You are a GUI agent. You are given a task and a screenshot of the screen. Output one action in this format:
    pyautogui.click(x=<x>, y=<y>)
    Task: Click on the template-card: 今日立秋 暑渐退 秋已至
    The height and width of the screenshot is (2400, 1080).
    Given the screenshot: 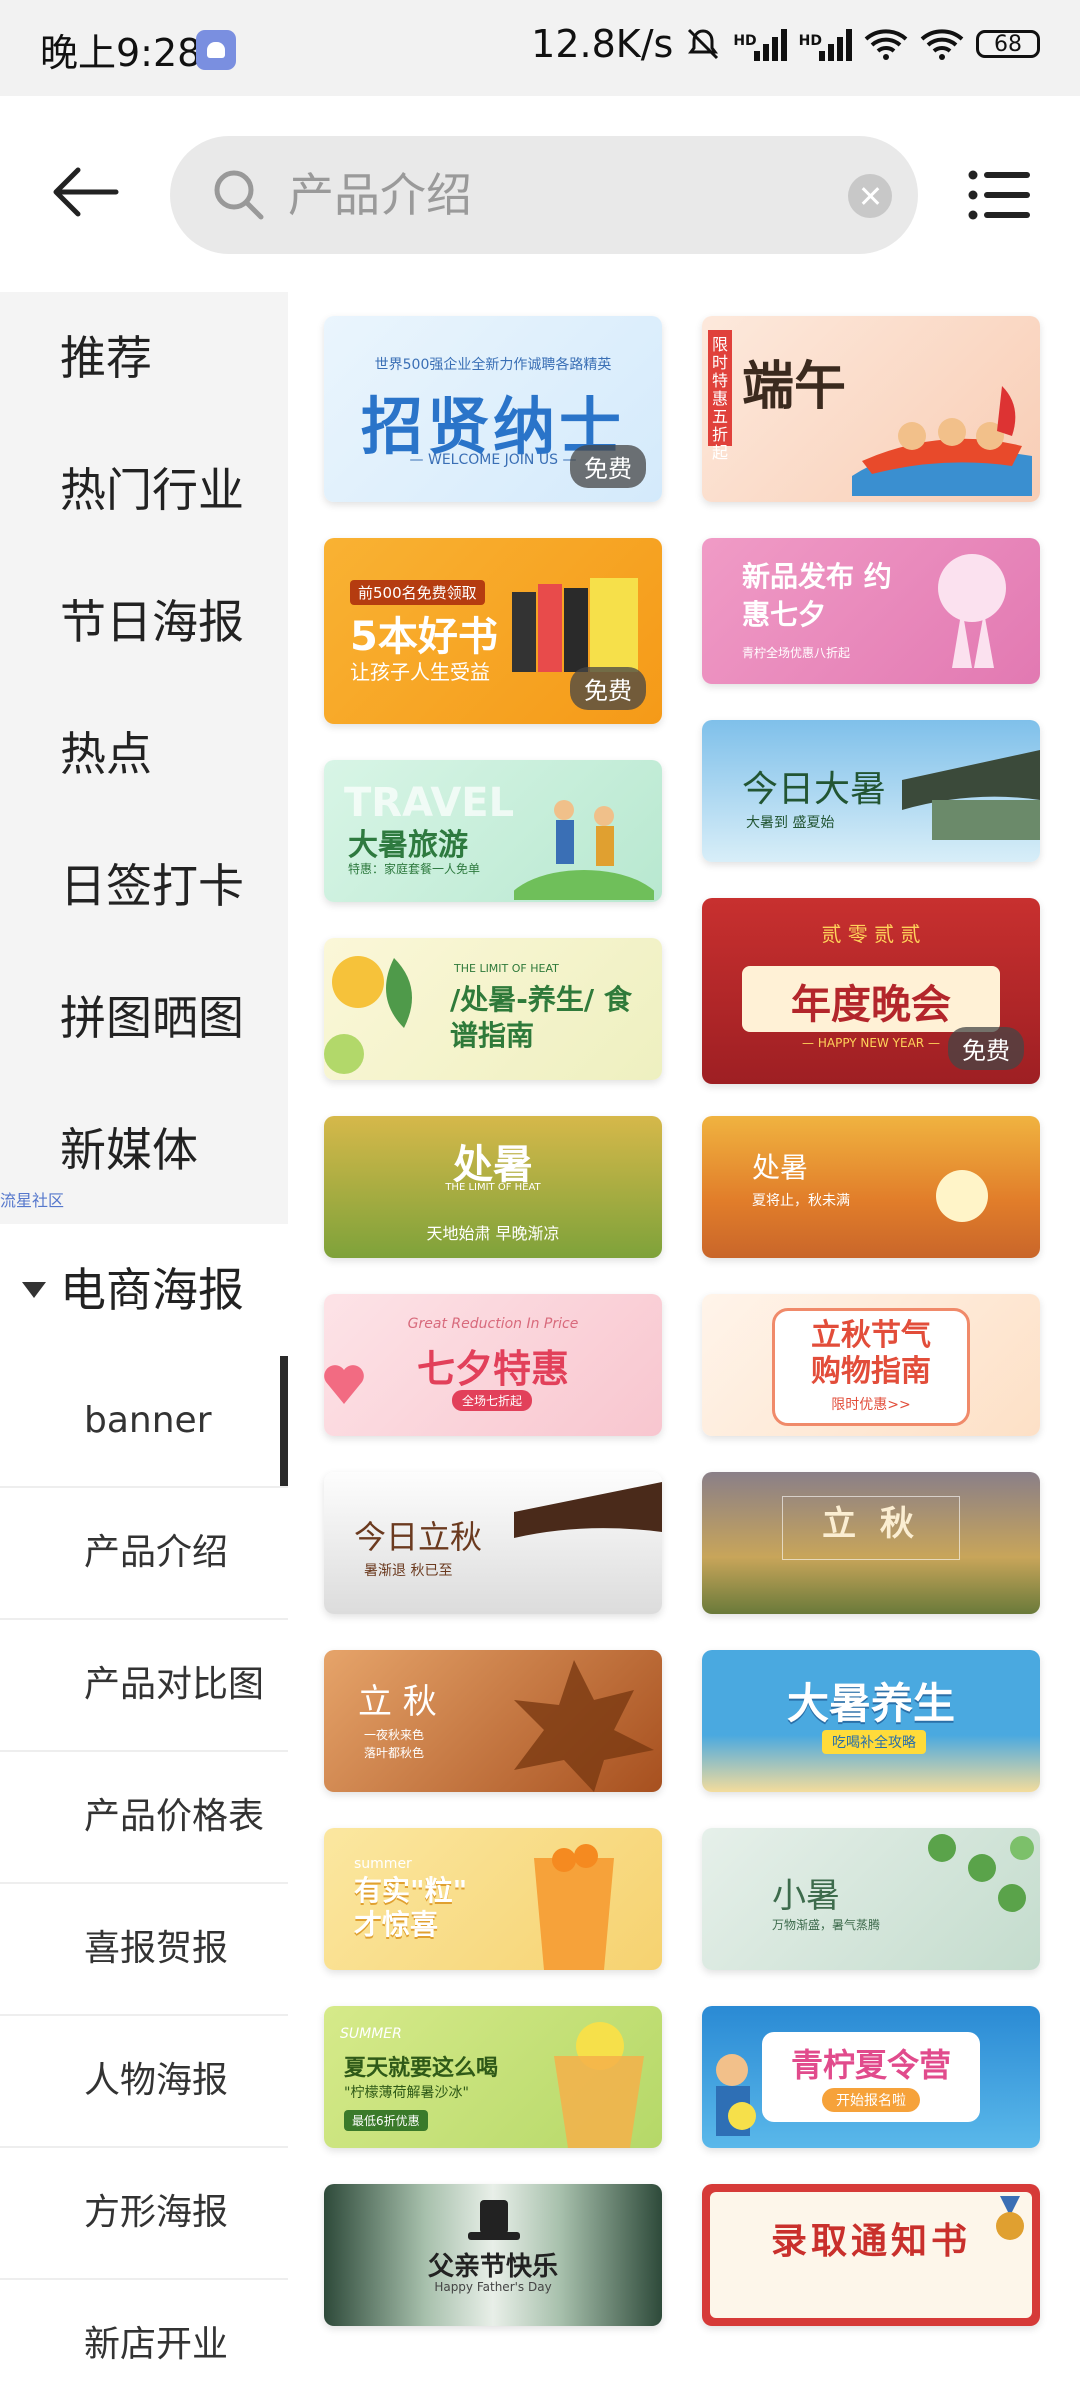 What is the action you would take?
    pyautogui.click(x=493, y=1543)
    